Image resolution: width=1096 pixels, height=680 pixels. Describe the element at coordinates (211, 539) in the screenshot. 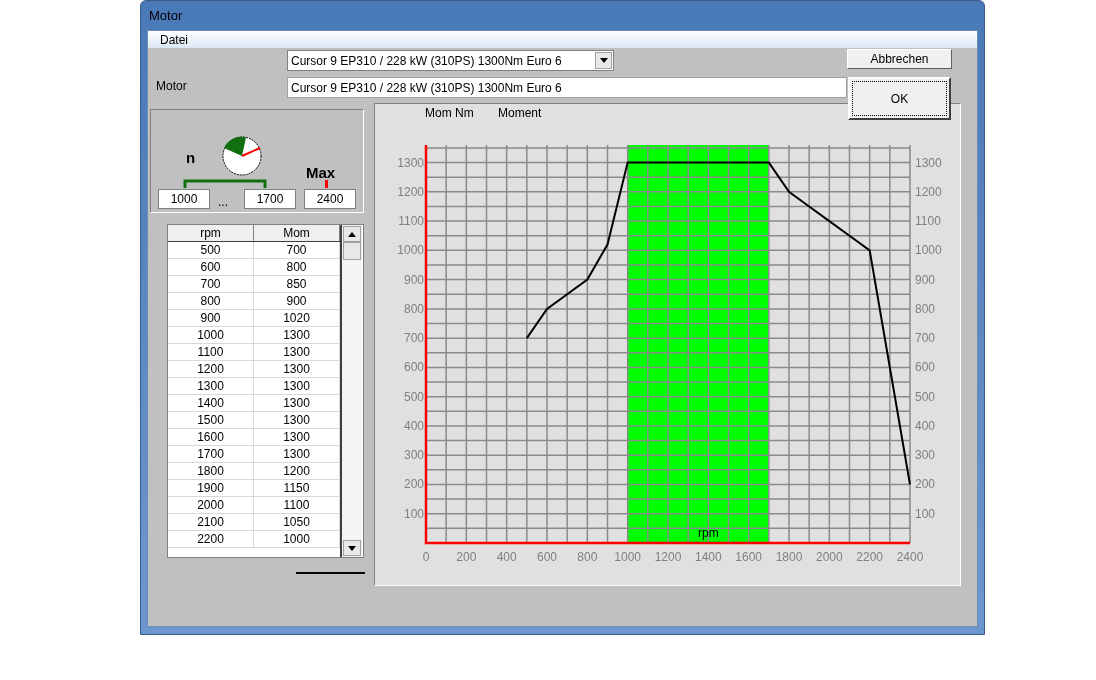

I see `table-cell: 2200` at that location.